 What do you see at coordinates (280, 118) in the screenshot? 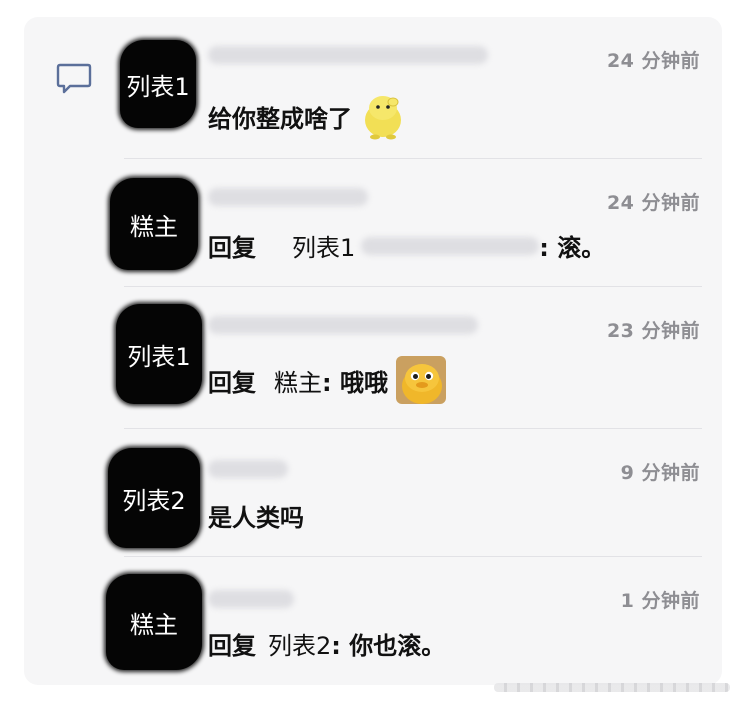
I see `message-text: 给你整成啥了` at bounding box center [280, 118].